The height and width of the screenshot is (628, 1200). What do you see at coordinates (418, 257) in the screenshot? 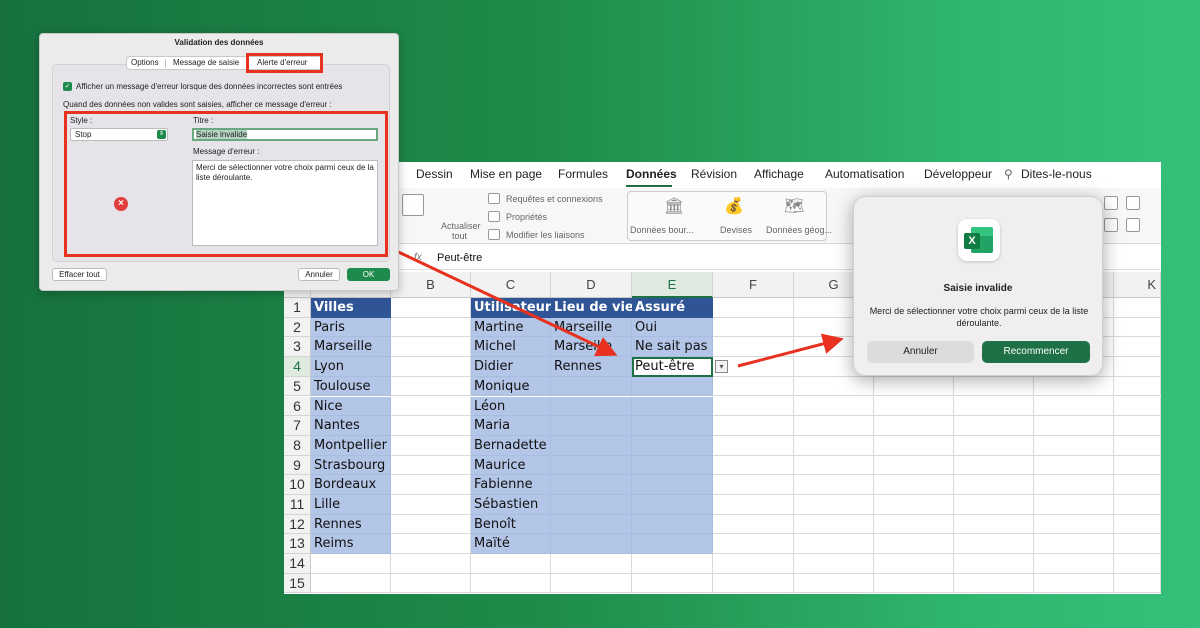
I see `fx-icon: fx` at bounding box center [418, 257].